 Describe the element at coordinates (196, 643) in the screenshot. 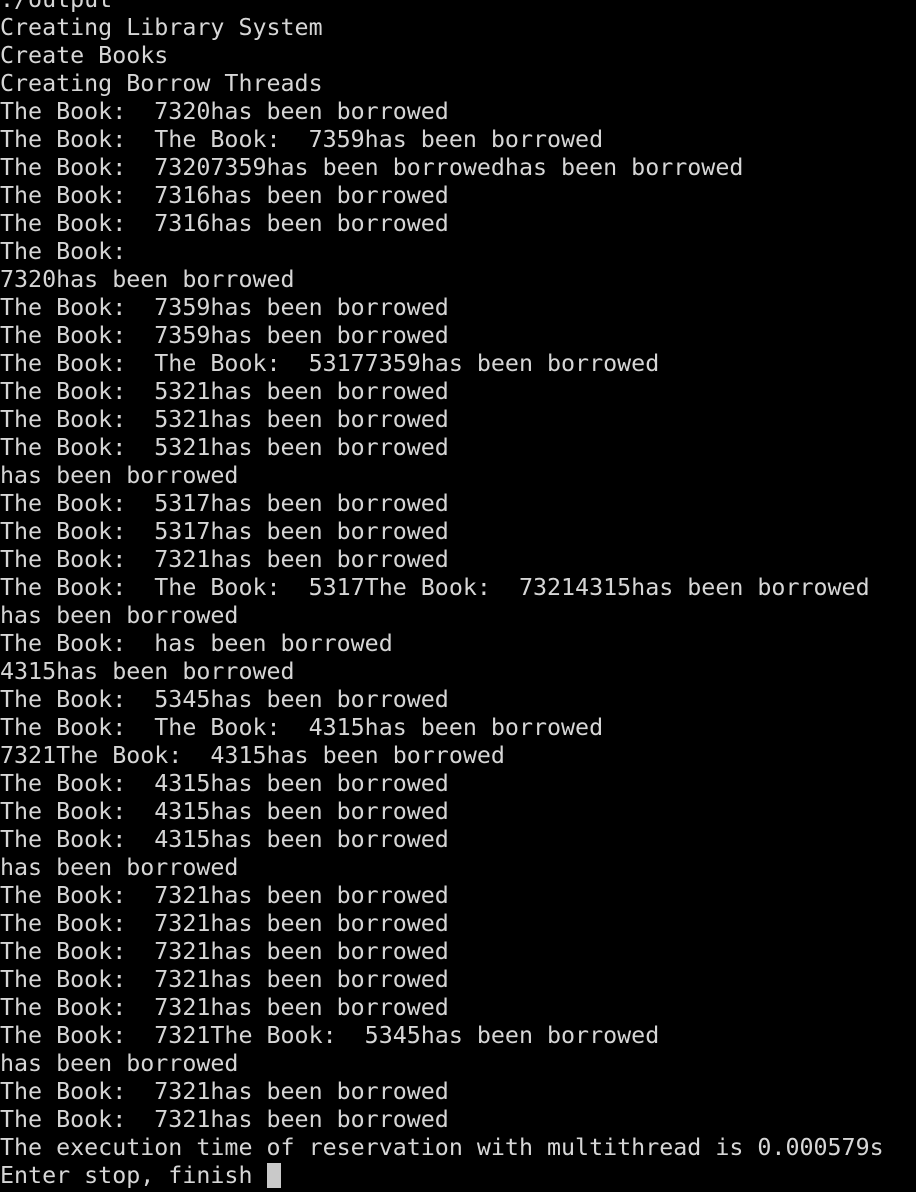

I see `terminal-output-line: The Book: has been borrowed` at that location.